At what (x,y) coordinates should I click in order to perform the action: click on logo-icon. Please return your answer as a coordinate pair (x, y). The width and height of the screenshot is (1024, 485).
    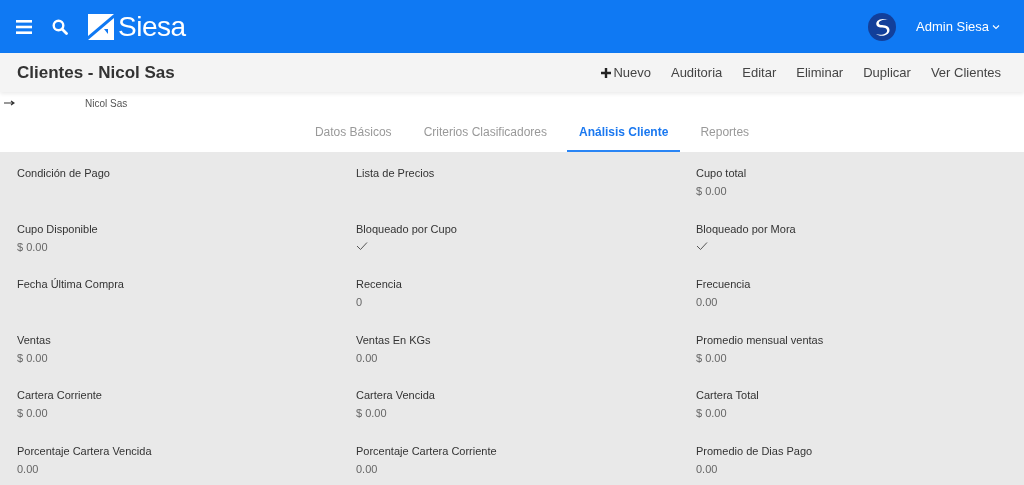
    Looking at the image, I should click on (101, 26).